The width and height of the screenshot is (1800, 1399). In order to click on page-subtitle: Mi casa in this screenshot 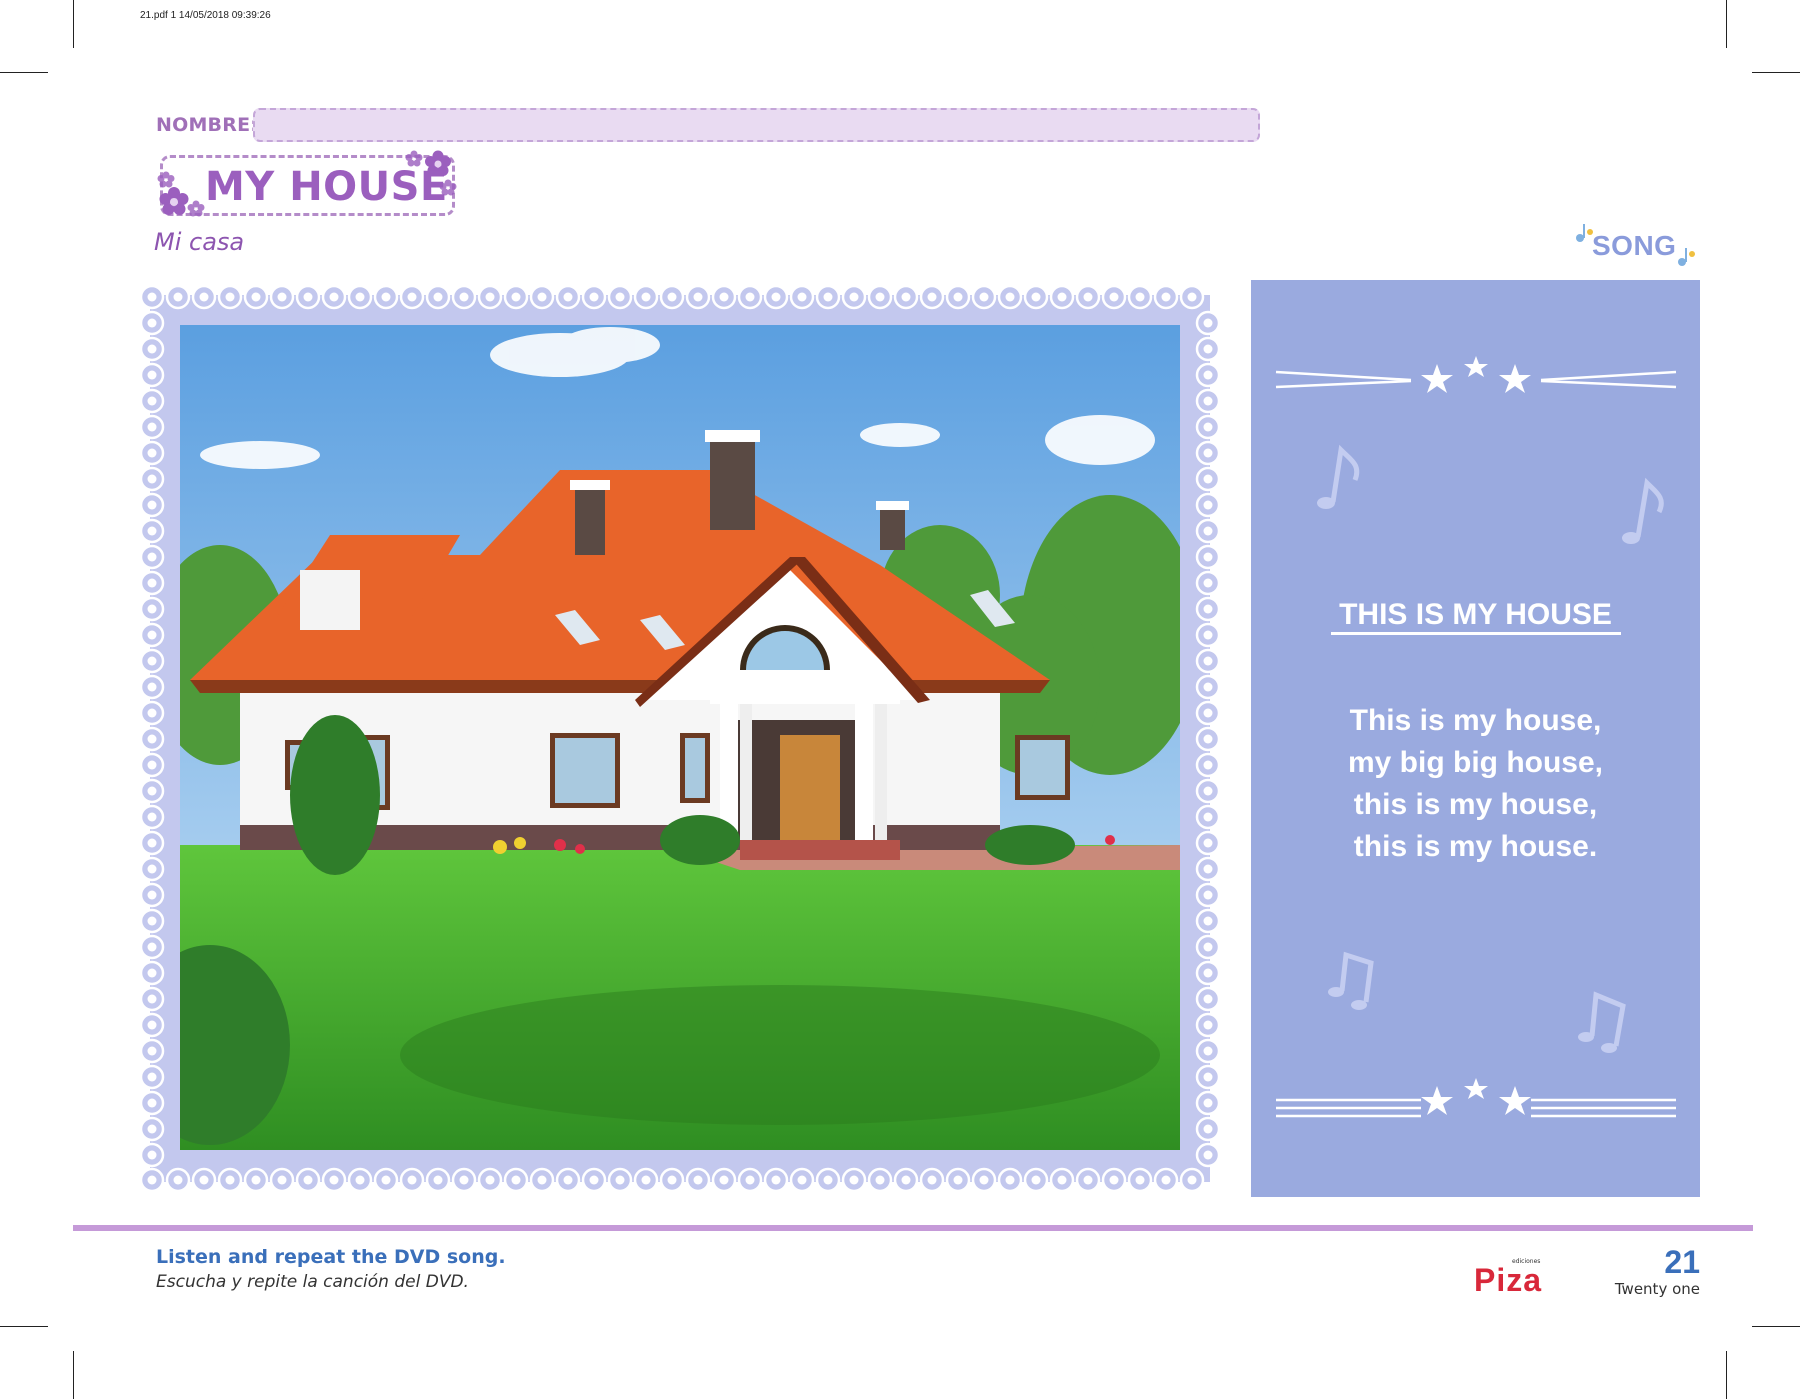, I will do `click(199, 242)`.